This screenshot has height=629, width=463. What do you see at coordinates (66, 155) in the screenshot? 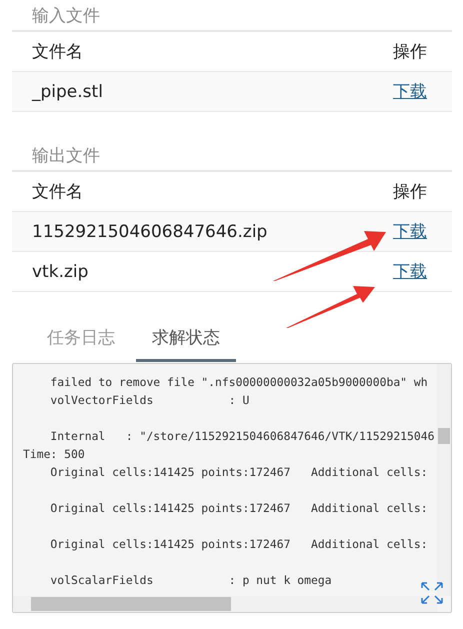
I see `section-title: 输出文件` at bounding box center [66, 155].